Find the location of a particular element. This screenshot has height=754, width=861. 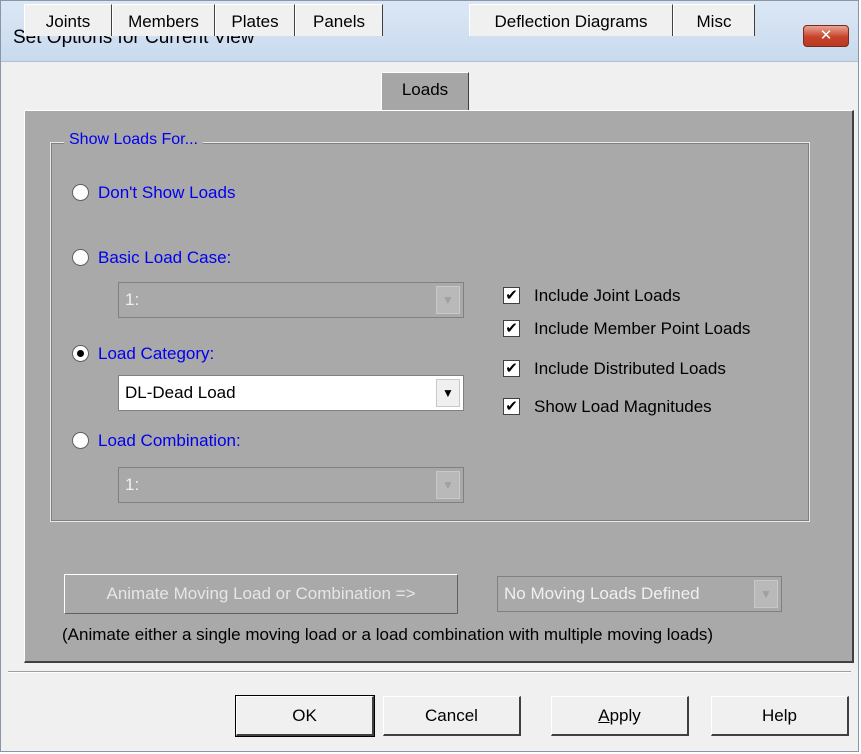

button-label: OK is located at coordinates (304, 715).